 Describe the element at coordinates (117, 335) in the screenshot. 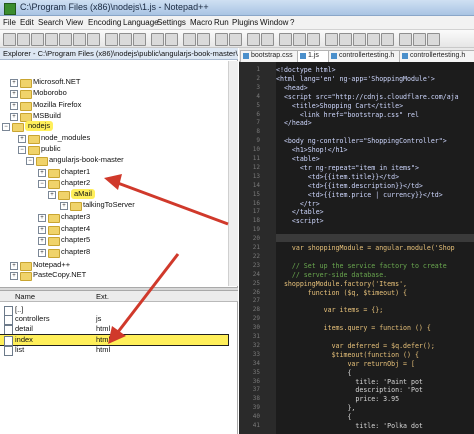

I see `arrow-head-to-index` at that location.